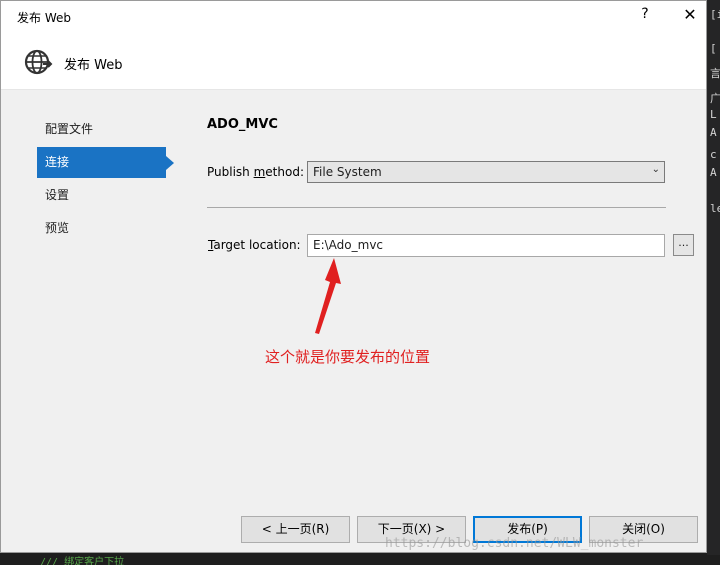  I want to click on ide-side-panel: [i [ 言 广 L A c A le, so click(713, 282).